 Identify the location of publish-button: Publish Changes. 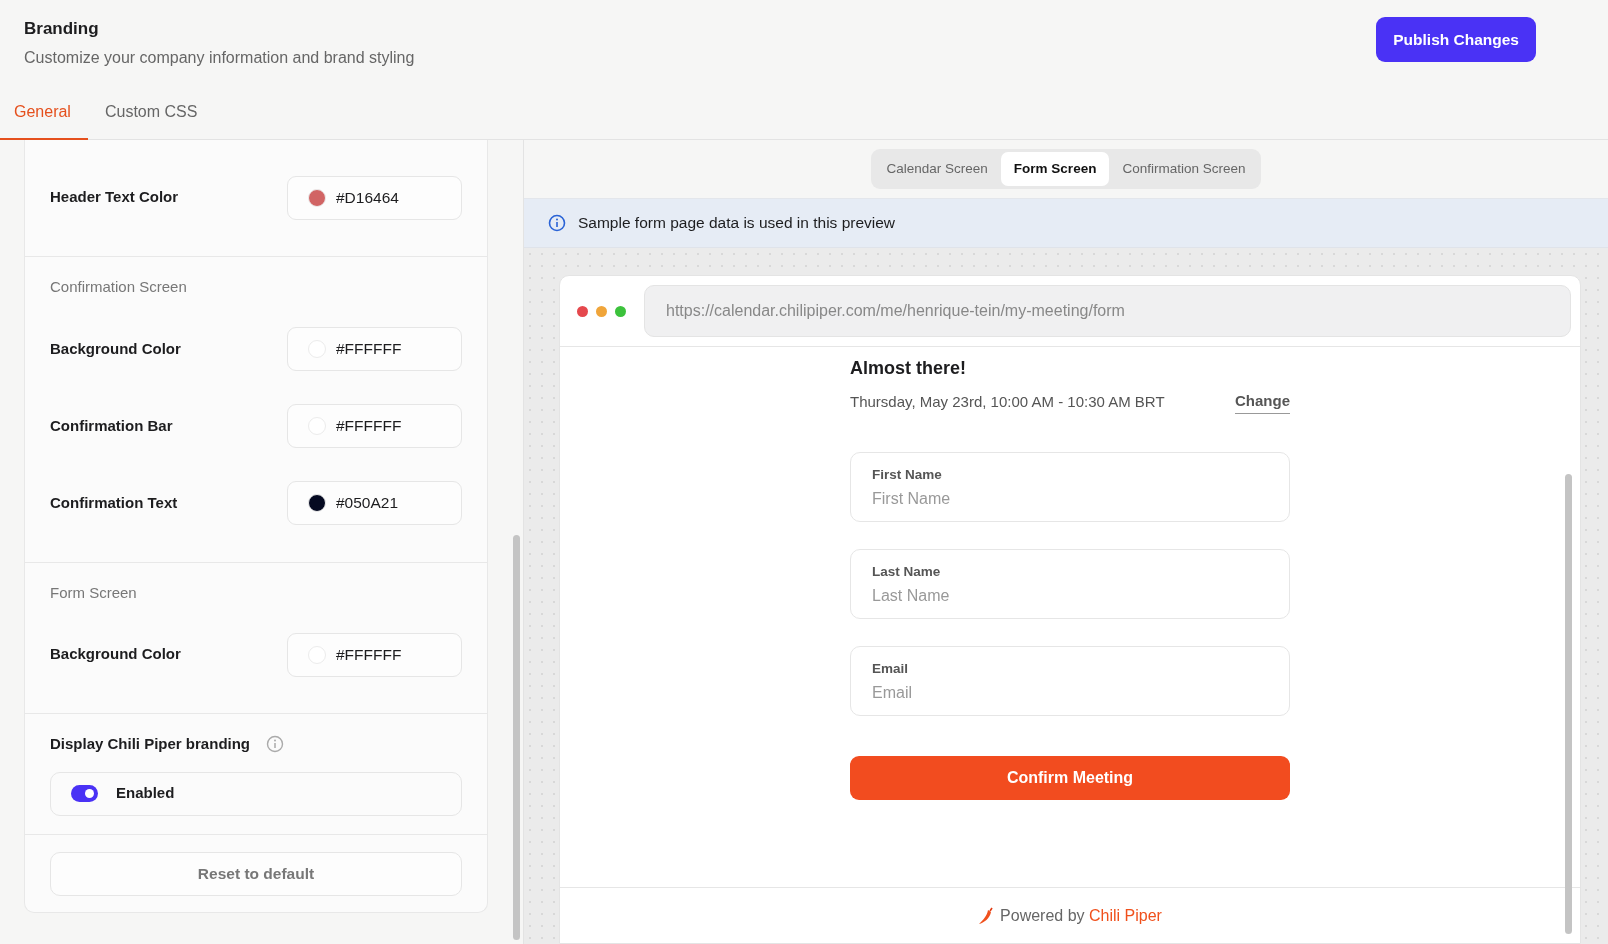
(1456, 40).